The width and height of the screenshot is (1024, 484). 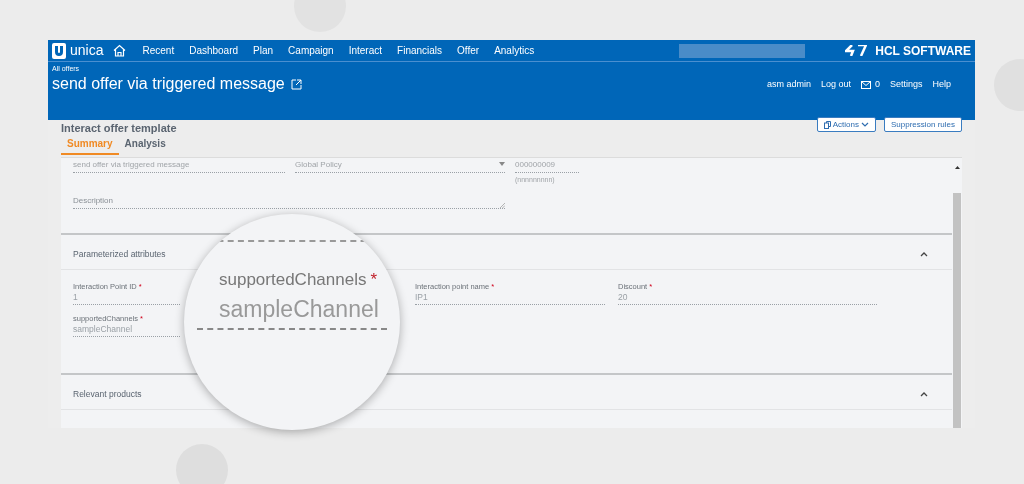 I want to click on home-icon, so click(x=120, y=50).